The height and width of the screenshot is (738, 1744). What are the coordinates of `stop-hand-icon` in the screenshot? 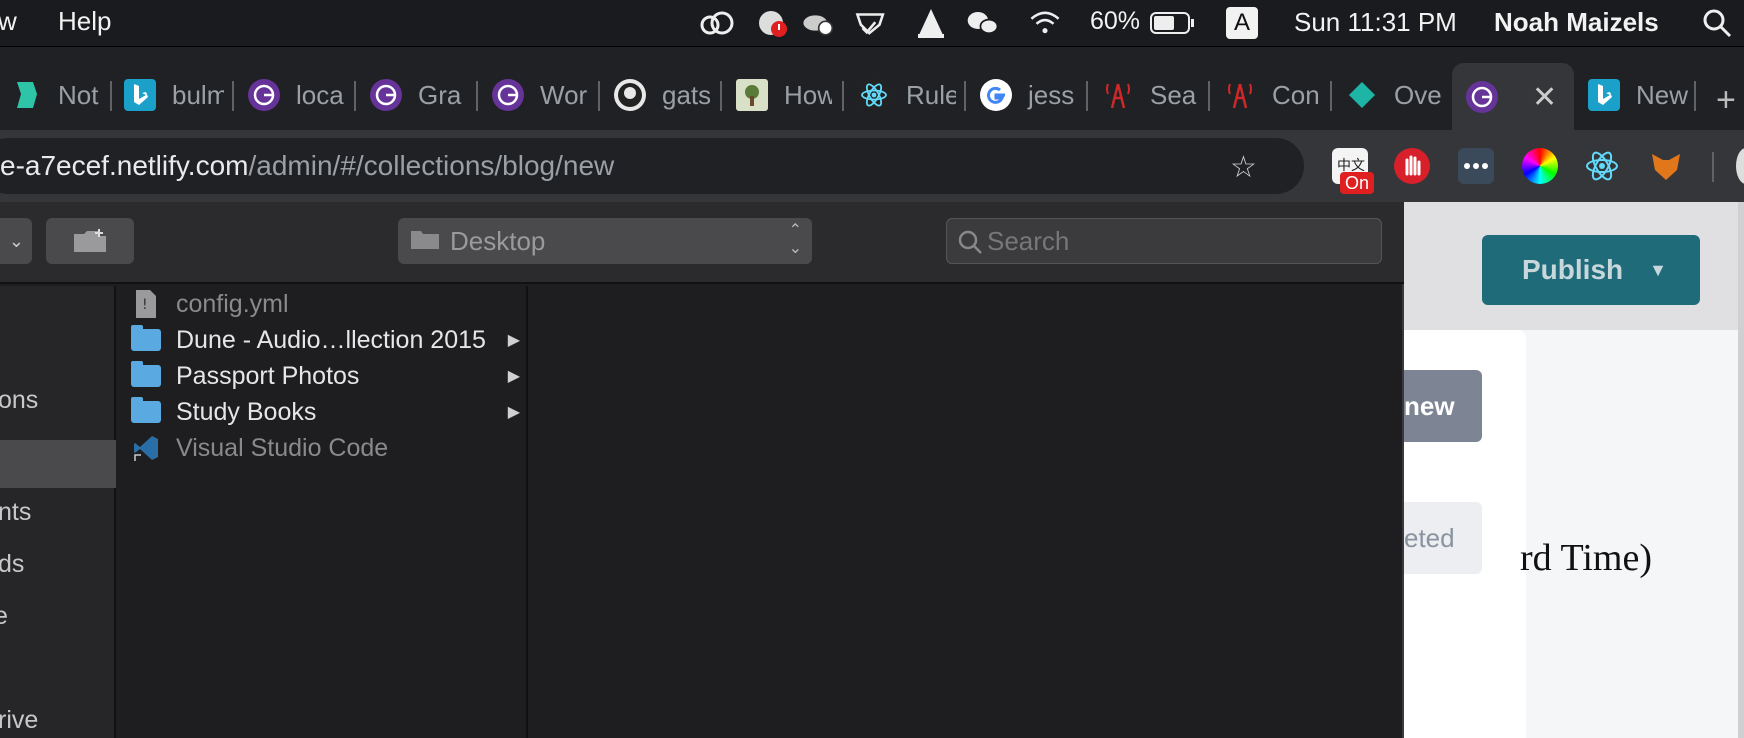 It's located at (1412, 166).